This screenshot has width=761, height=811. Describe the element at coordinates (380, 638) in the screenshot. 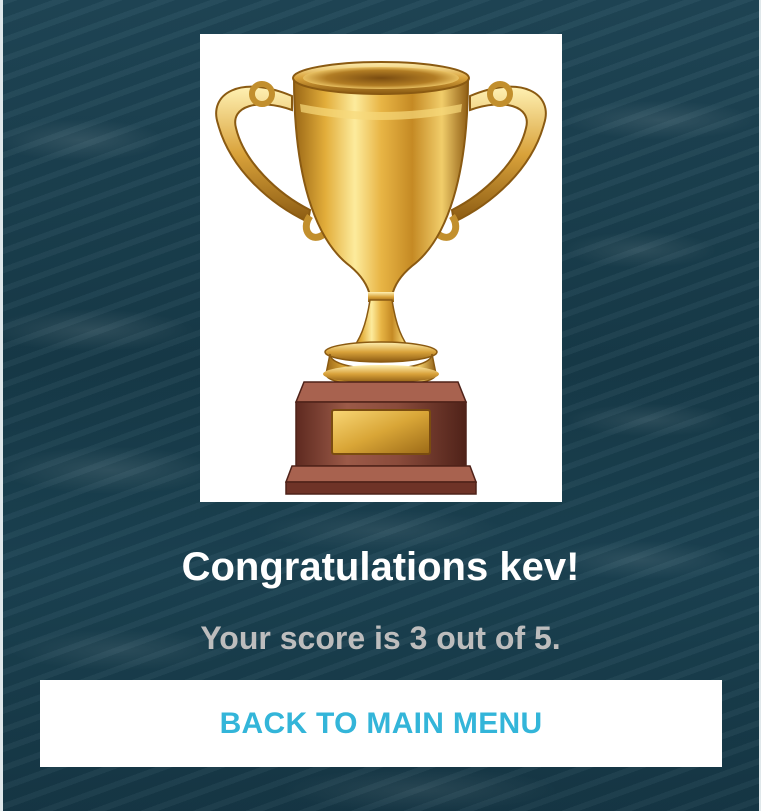

I see `score-text: Your score is 3 out of 5.` at that location.